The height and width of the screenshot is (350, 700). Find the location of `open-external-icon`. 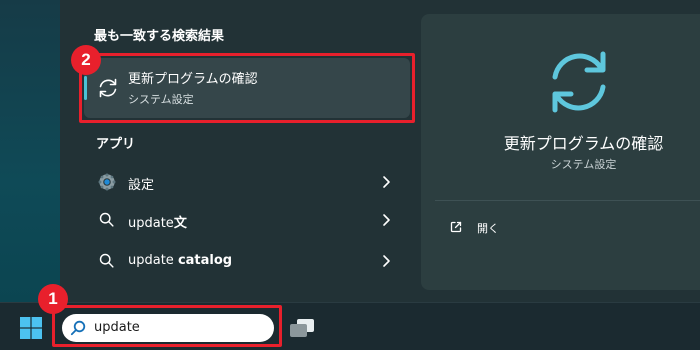

open-external-icon is located at coordinates (456, 227).